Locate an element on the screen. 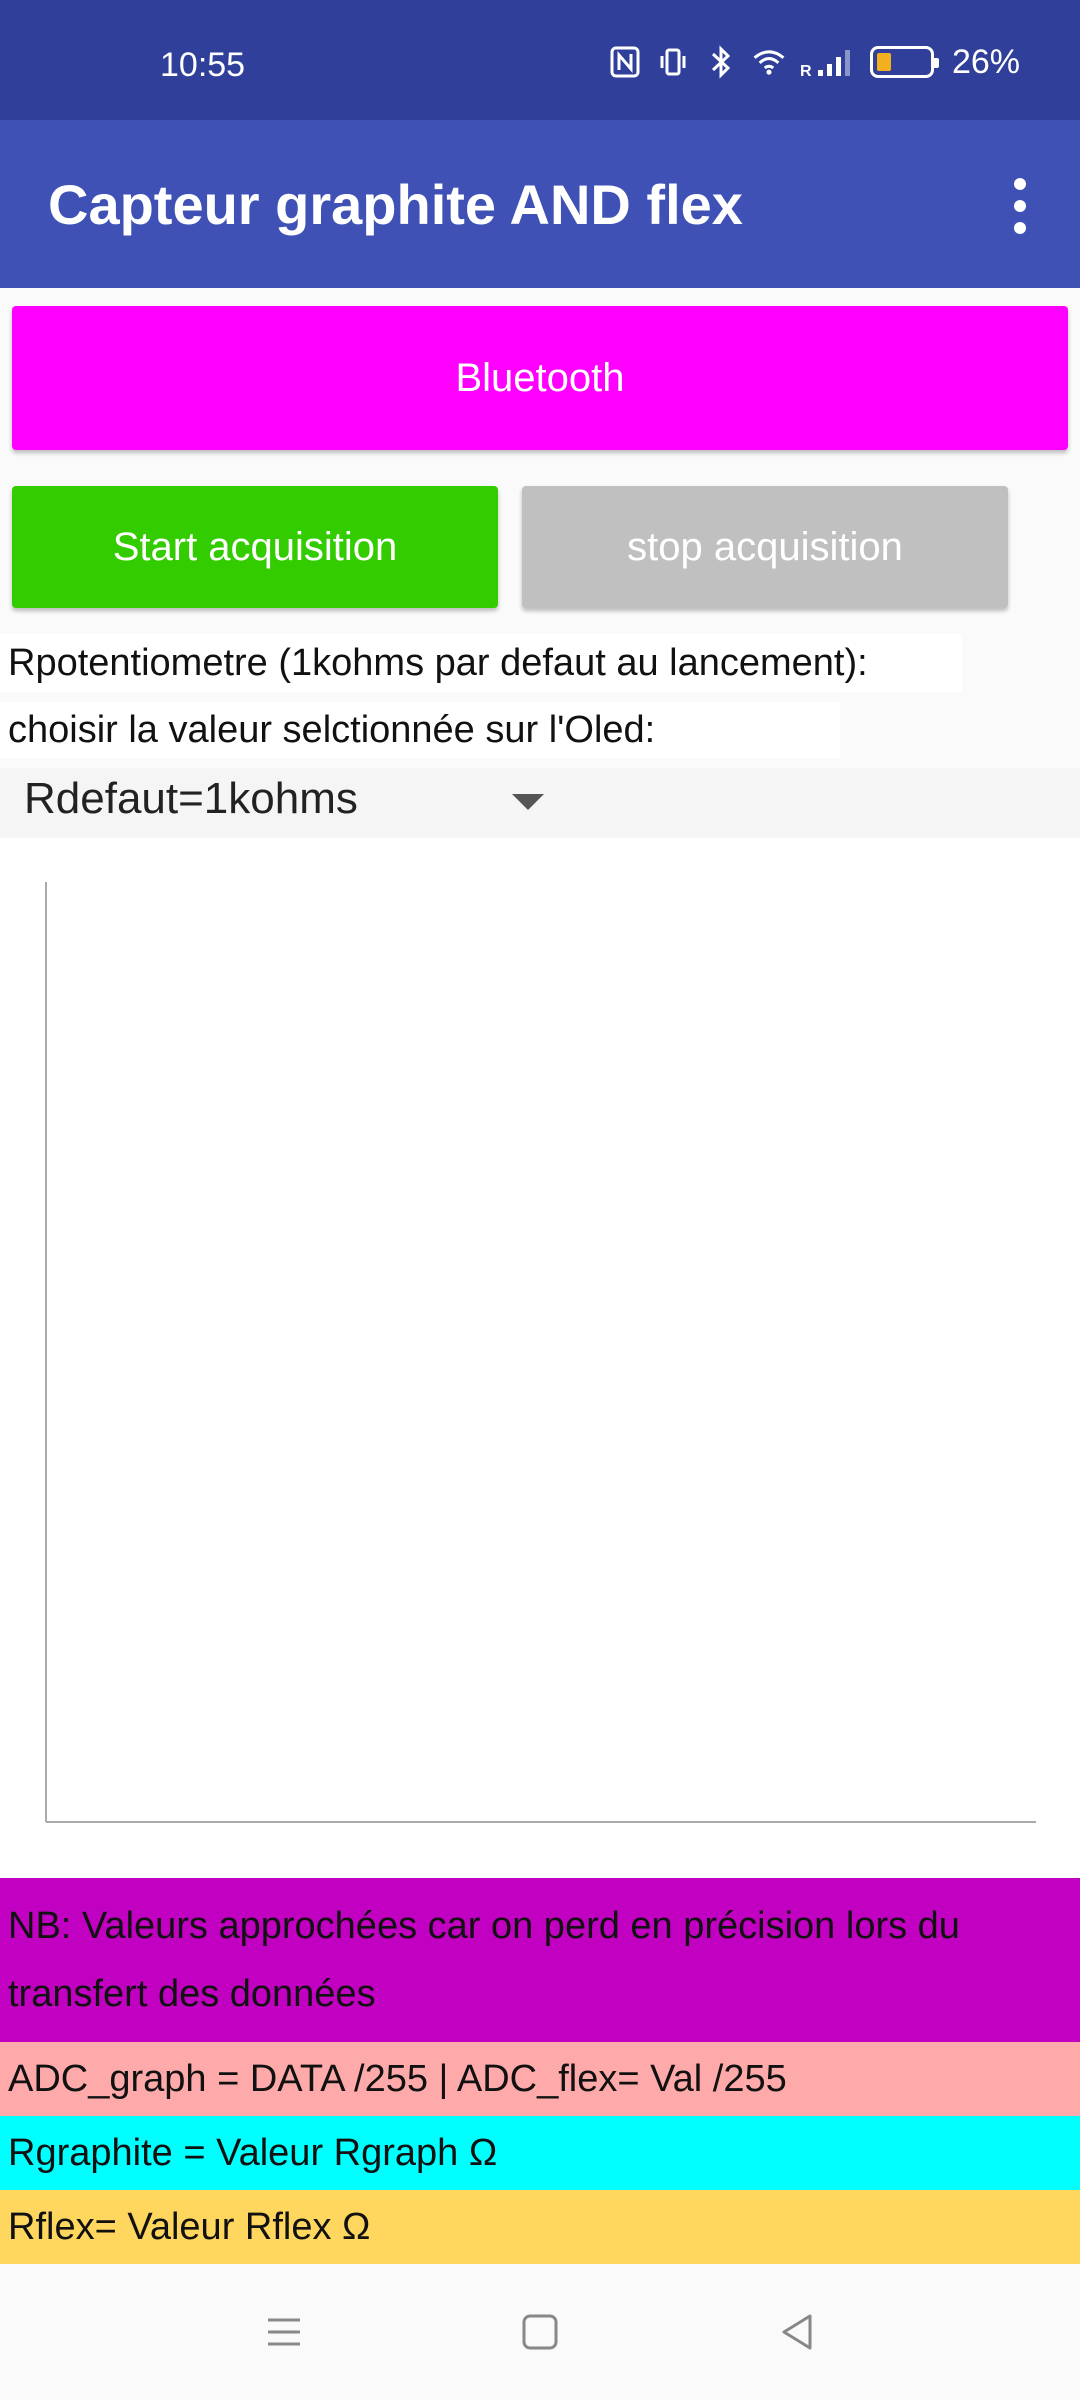  svg-text: R is located at coordinates (806, 70).